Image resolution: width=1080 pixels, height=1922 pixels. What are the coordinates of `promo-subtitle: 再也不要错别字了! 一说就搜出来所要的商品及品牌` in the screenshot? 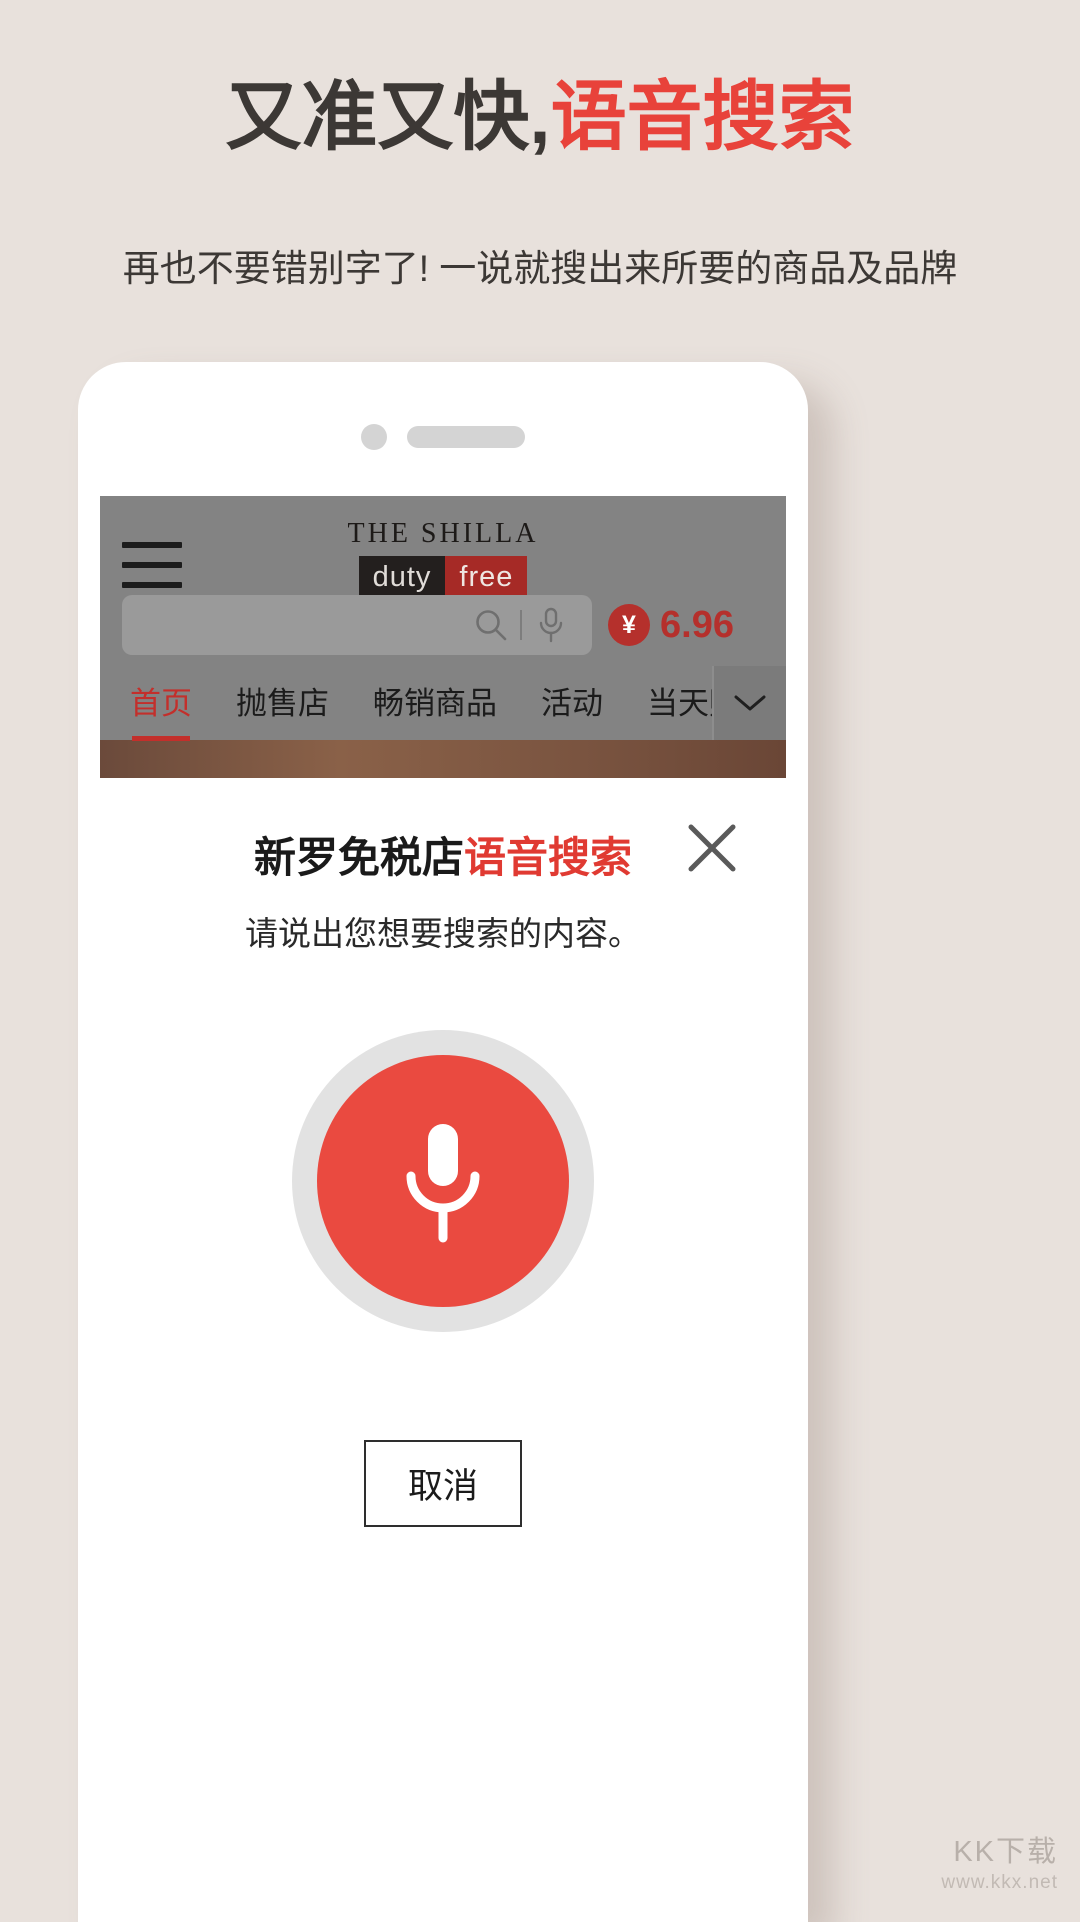 It's located at (540, 268).